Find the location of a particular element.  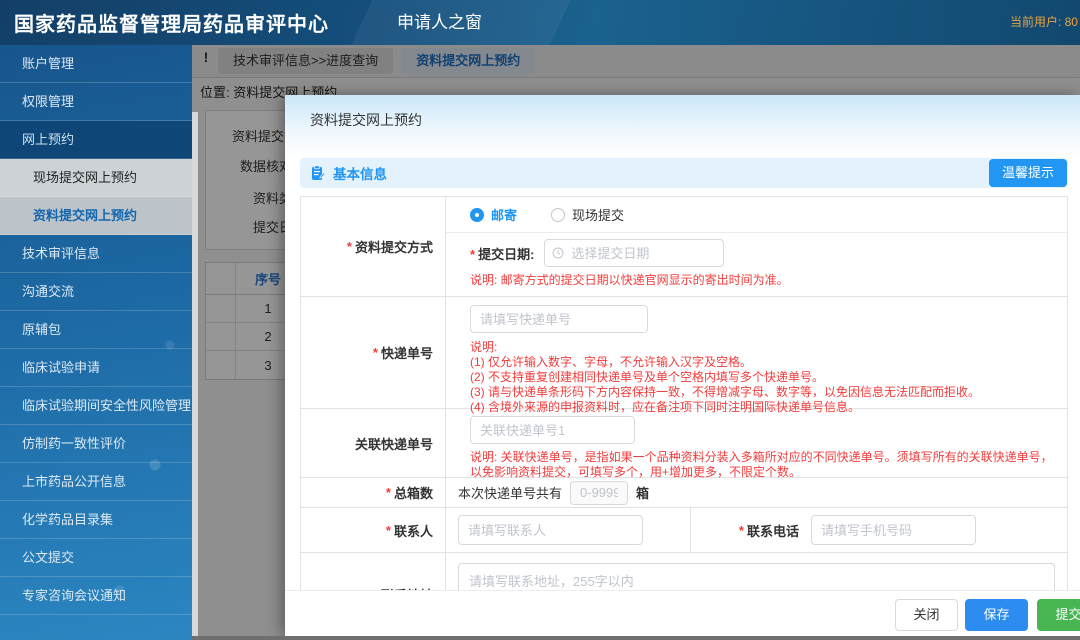

brand-title: 国家药品监督管理局药品审评中心 is located at coordinates (171, 25).